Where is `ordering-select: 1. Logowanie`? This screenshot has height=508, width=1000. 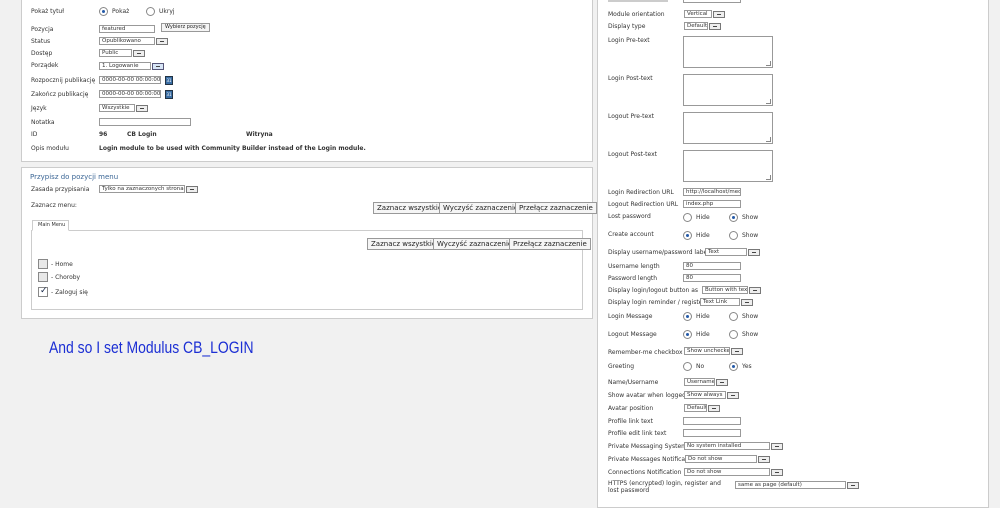
ordering-select: 1. Logowanie is located at coordinates (125, 66).